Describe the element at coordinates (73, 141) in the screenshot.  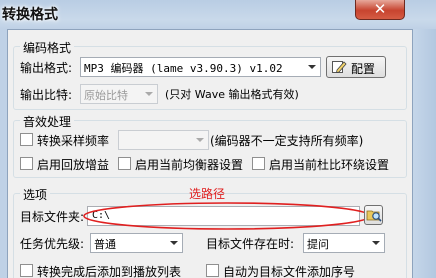
I see `resample-label: 转换采样频率` at that location.